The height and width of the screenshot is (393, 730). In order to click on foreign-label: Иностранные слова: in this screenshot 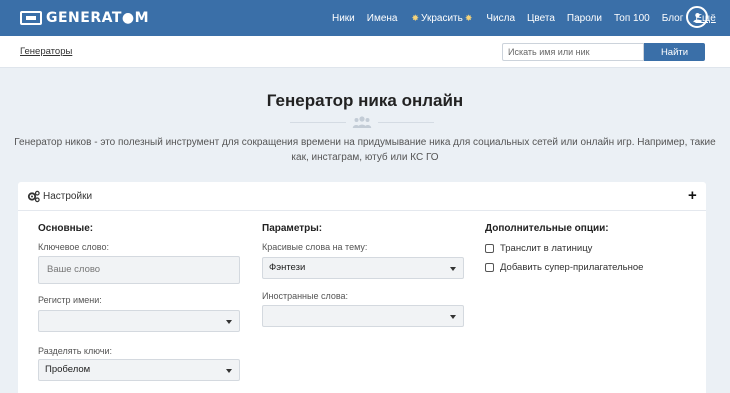, I will do `click(305, 296)`.